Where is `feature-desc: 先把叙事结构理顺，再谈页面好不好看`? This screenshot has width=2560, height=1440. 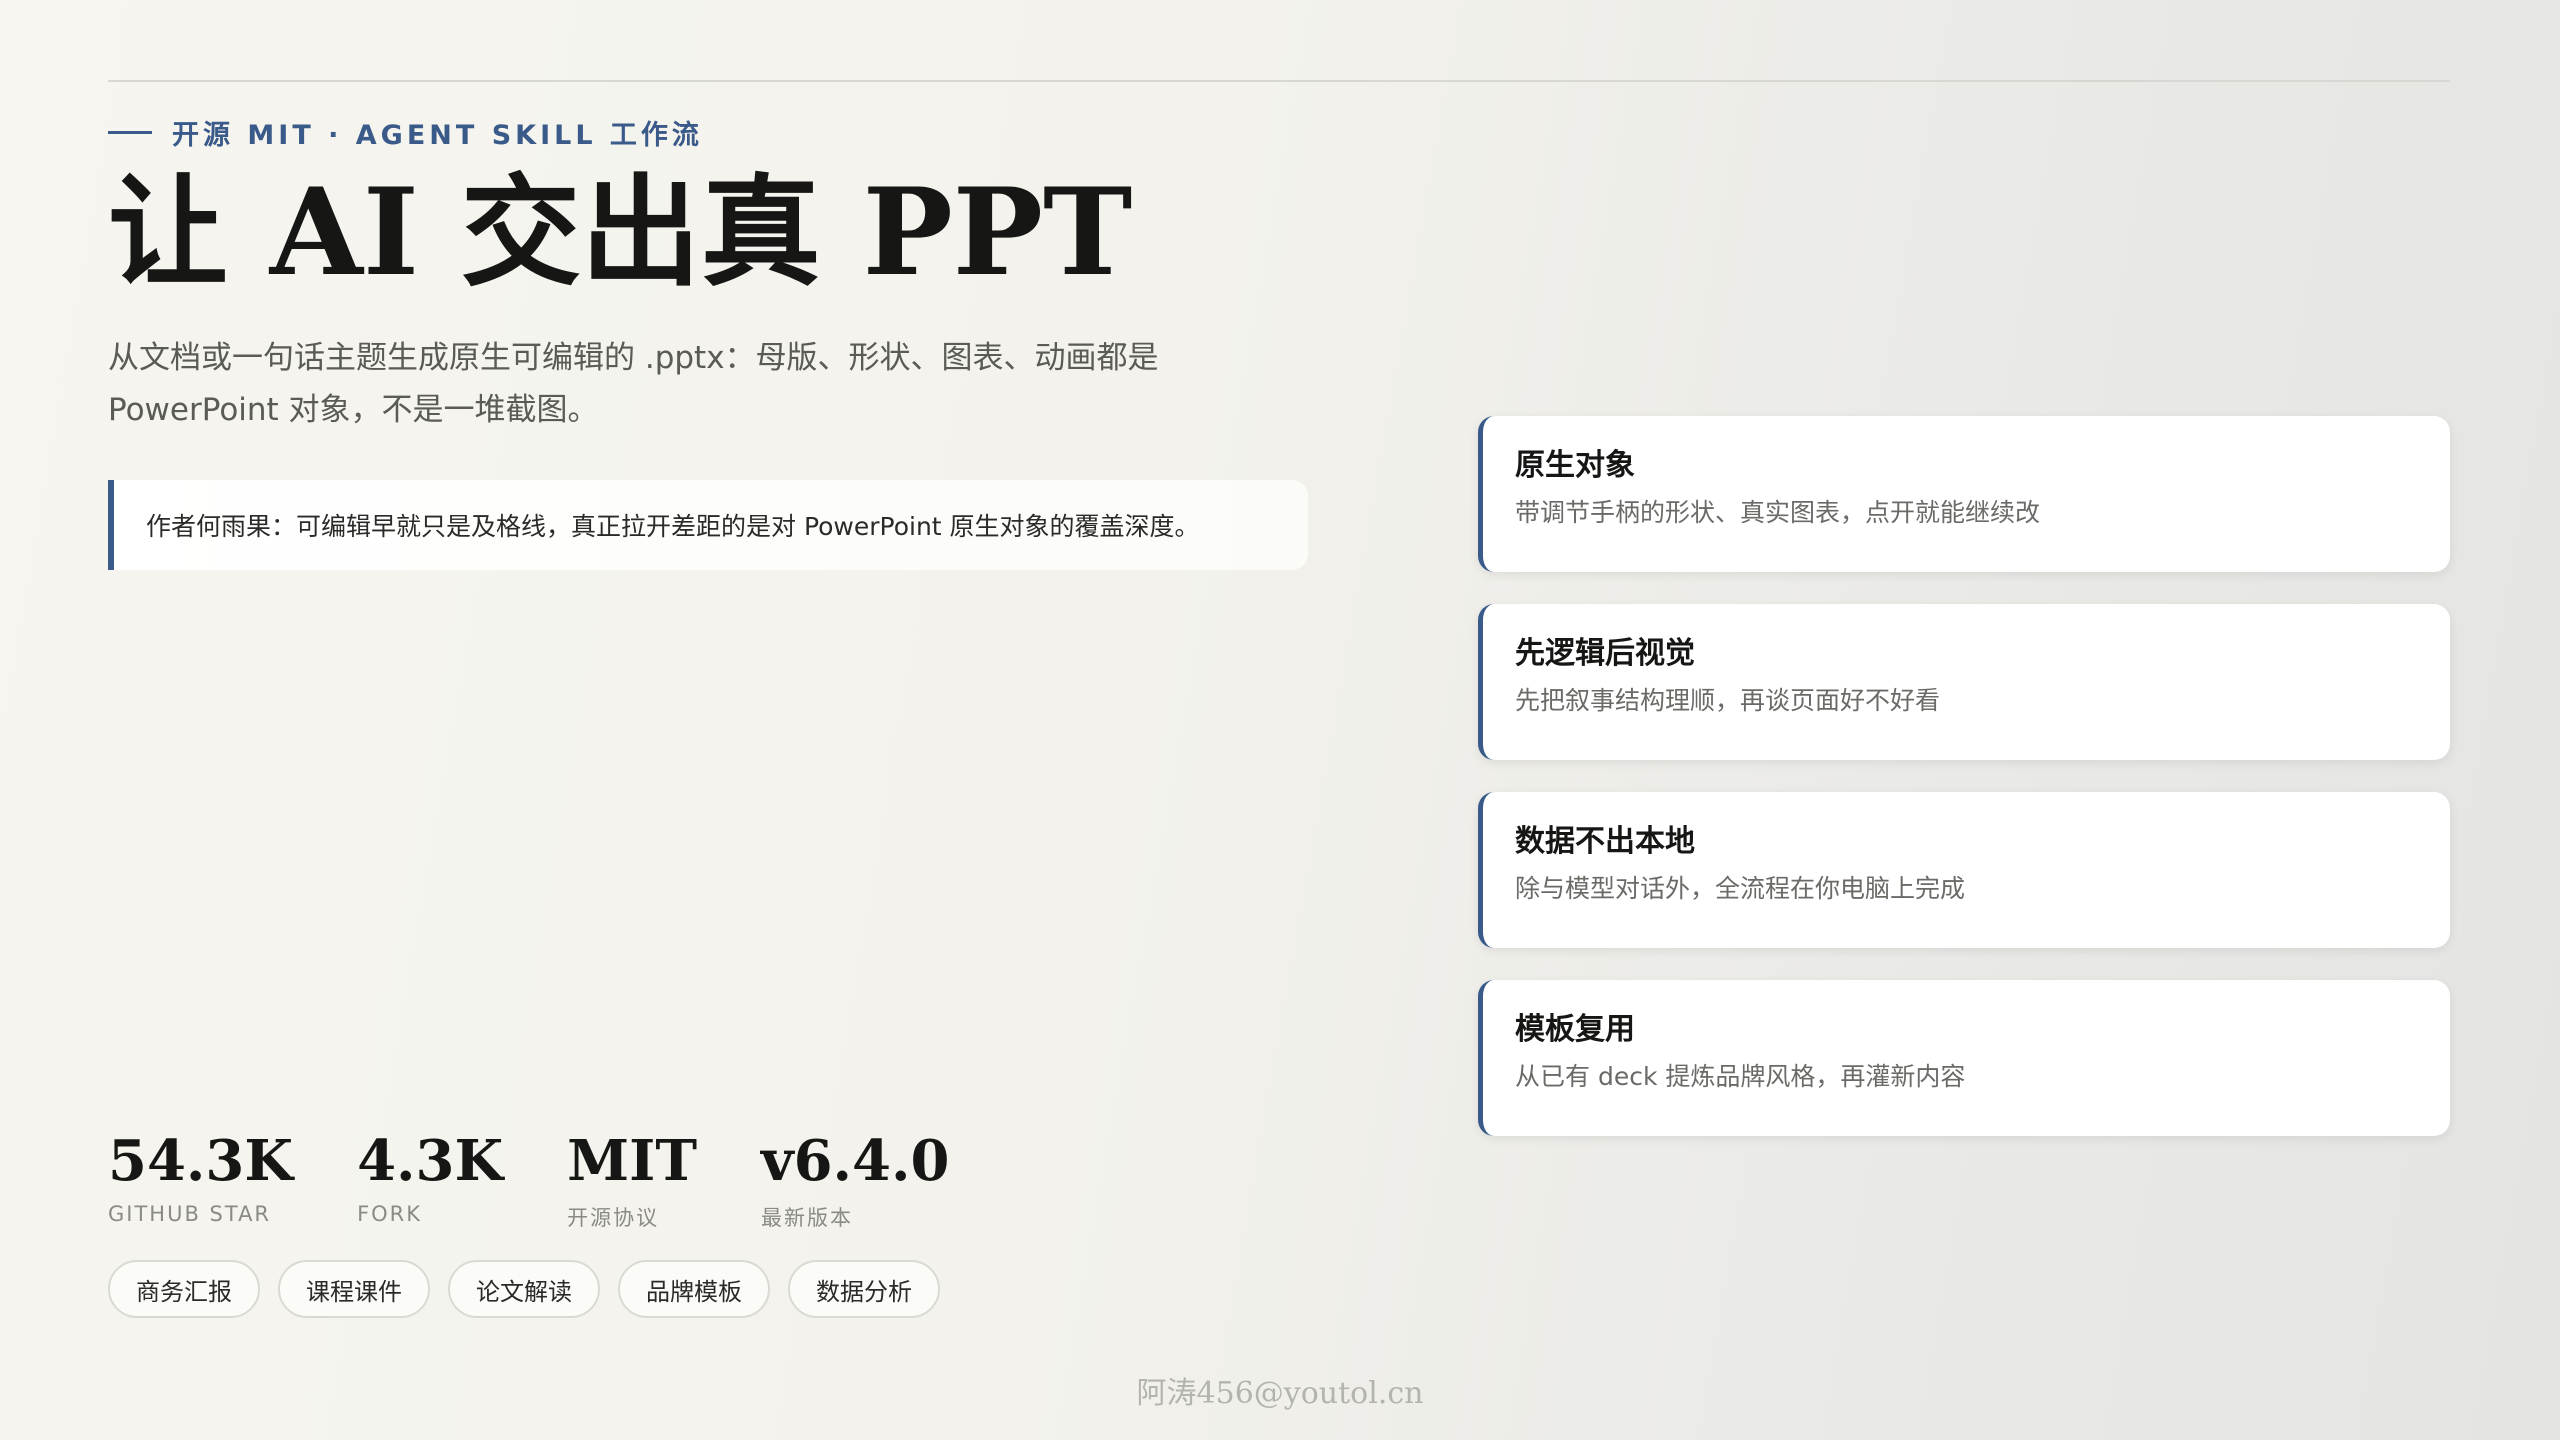
feature-desc: 先把叙事结构理顺，再谈页面好不好看 is located at coordinates (1728, 700).